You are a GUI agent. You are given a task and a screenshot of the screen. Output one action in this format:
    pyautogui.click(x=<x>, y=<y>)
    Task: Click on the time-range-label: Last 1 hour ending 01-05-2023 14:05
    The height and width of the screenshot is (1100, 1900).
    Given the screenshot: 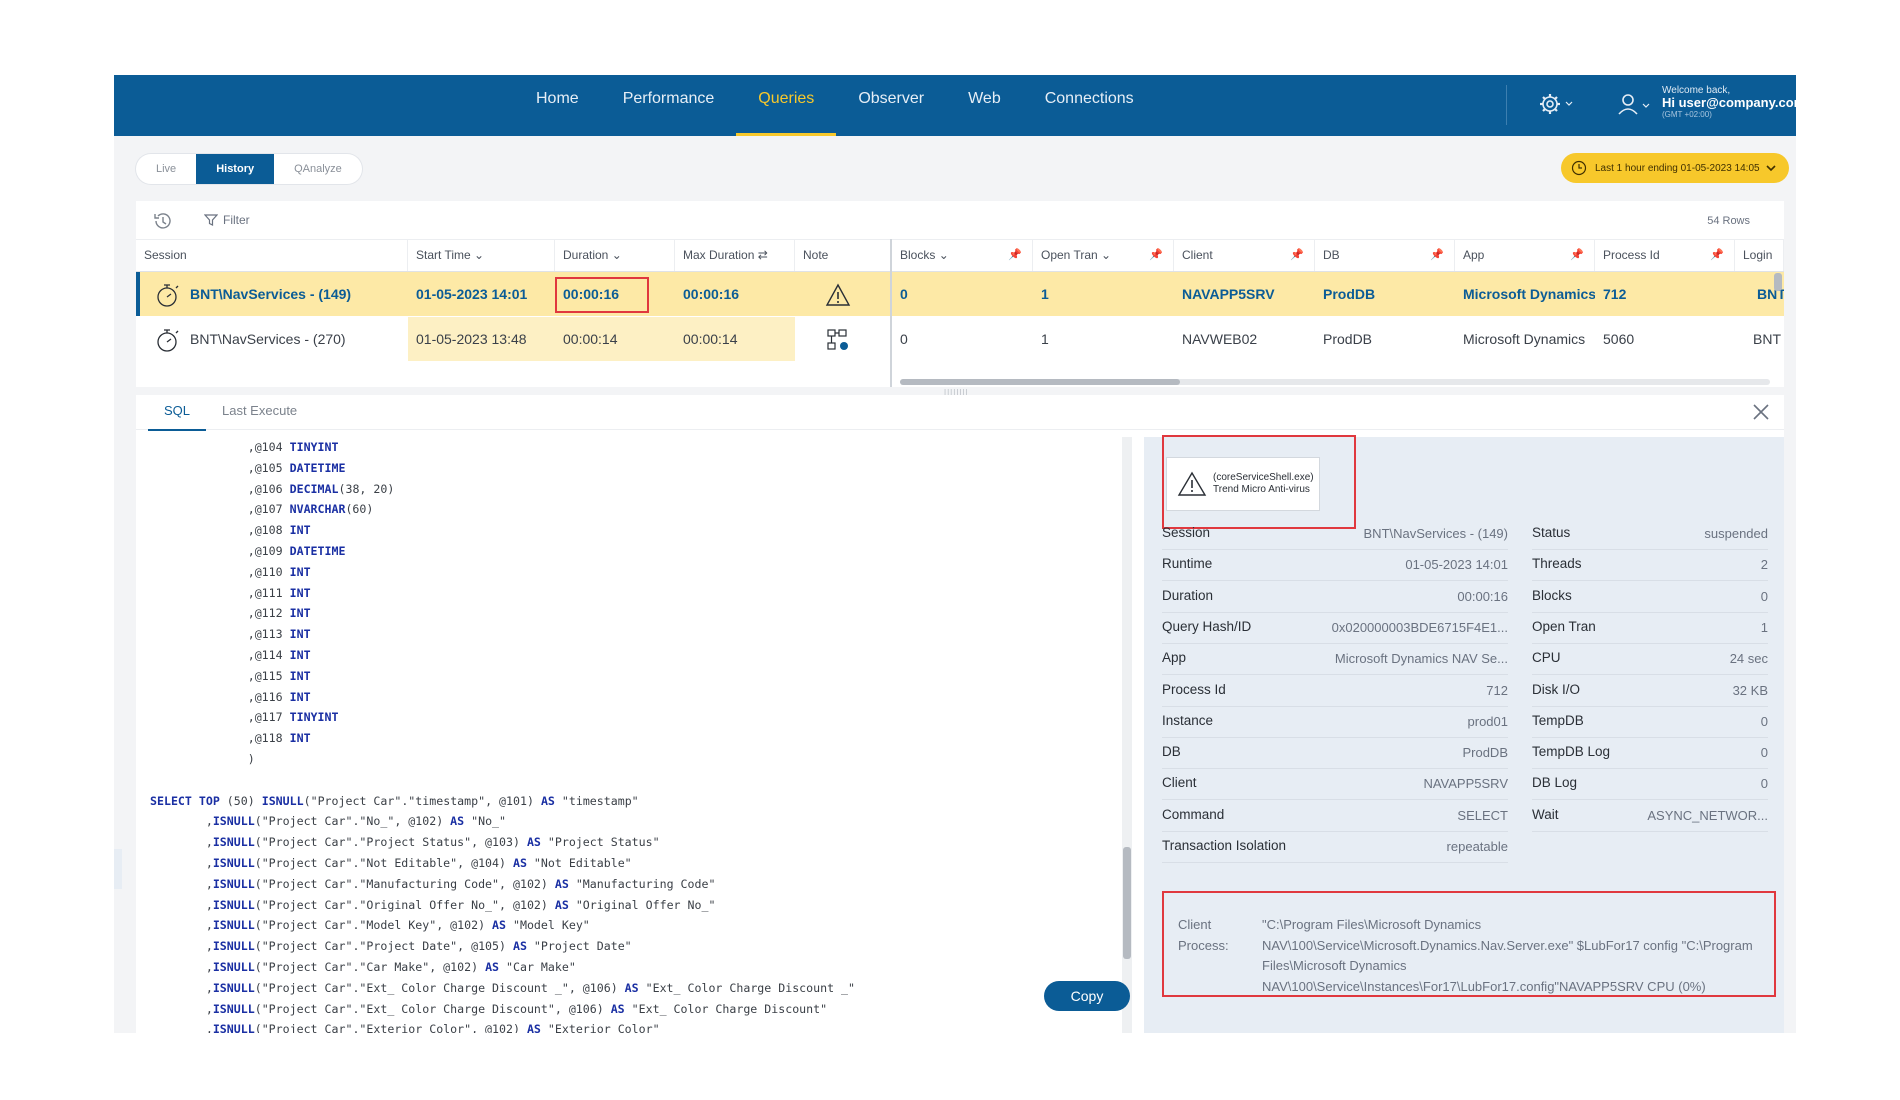 What is the action you would take?
    pyautogui.click(x=1677, y=168)
    